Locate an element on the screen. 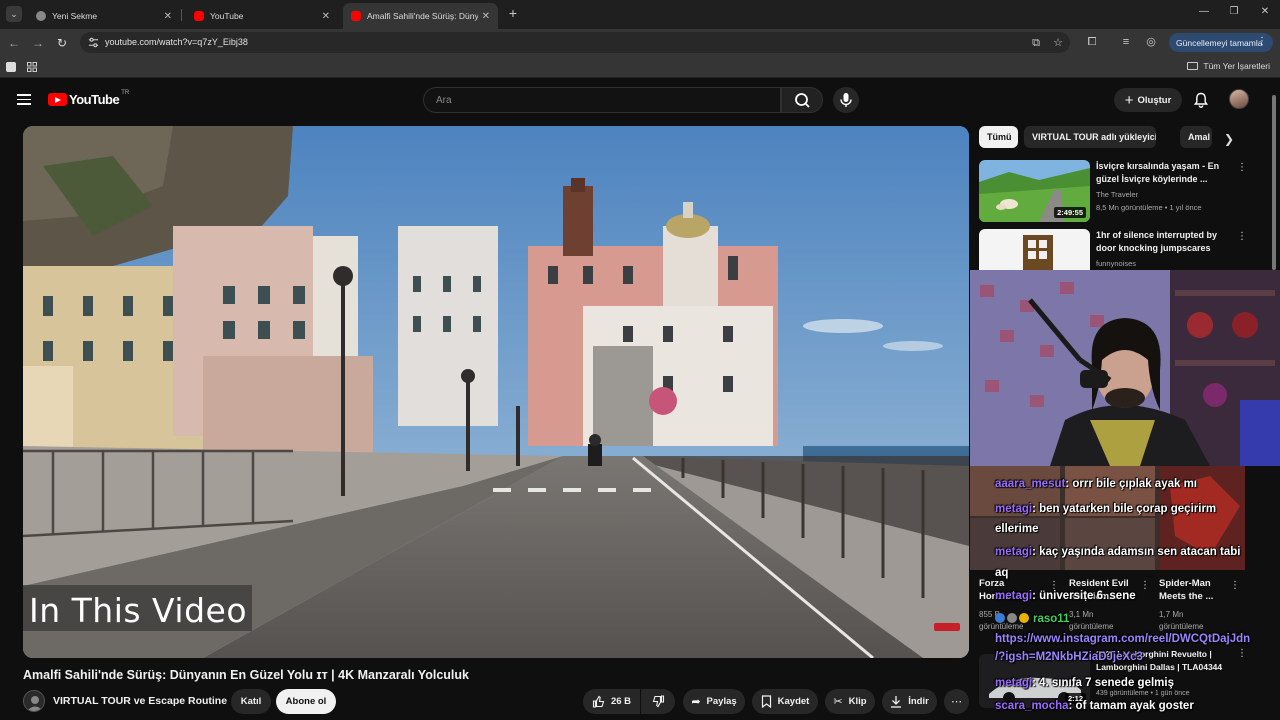  recommendation-channel: The Traveler is located at coordinates (1117, 194).